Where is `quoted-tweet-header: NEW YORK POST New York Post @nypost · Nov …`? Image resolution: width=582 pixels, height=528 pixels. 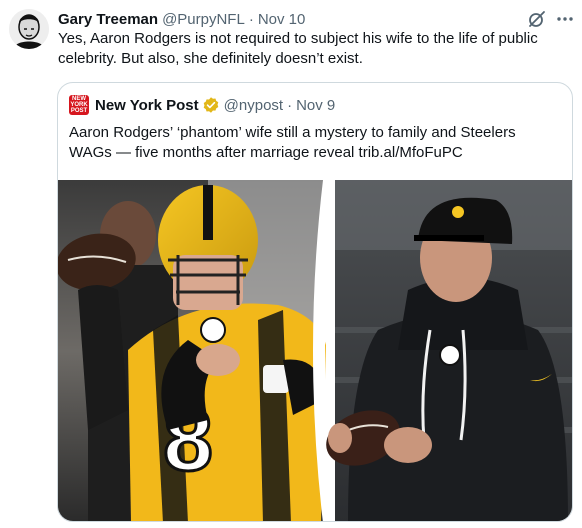
quoted-tweet-header: NEW YORK POST New York Post @nypost · Nov … is located at coordinates (202, 105).